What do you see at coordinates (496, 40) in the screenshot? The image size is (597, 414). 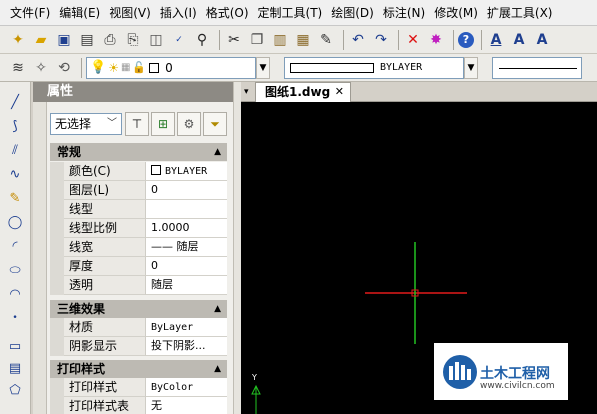 I see `text-style-icon: A` at bounding box center [496, 40].